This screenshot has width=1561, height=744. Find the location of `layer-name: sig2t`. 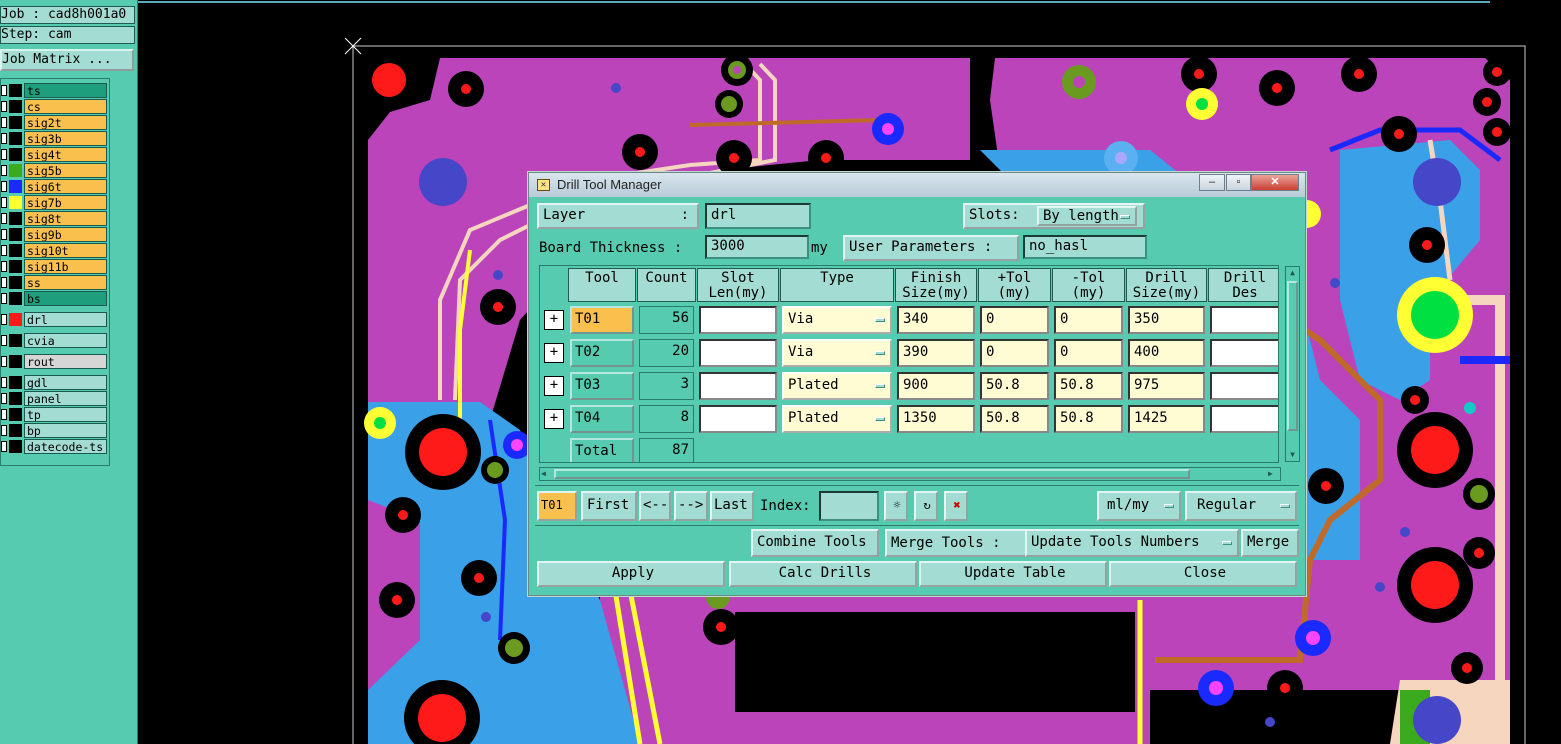

layer-name: sig2t is located at coordinates (65, 122).